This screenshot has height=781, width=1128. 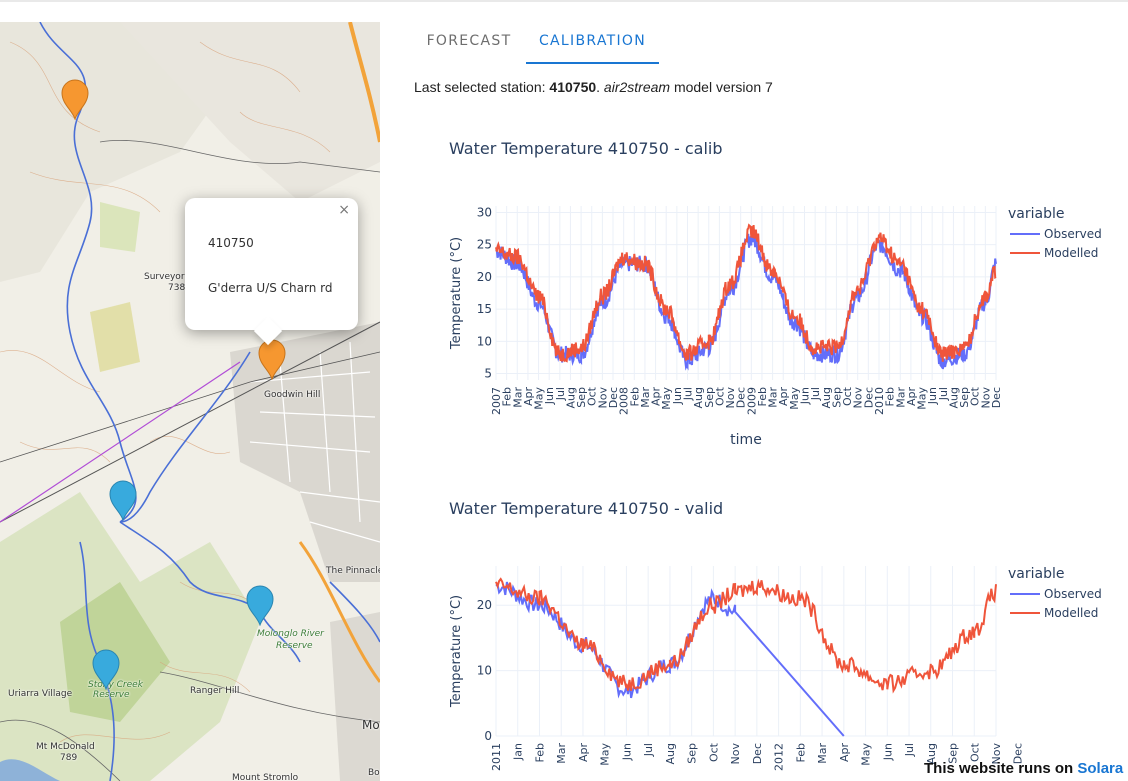 What do you see at coordinates (40, 694) in the screenshot?
I see `map-label-uriarra: Uriarra Village` at bounding box center [40, 694].